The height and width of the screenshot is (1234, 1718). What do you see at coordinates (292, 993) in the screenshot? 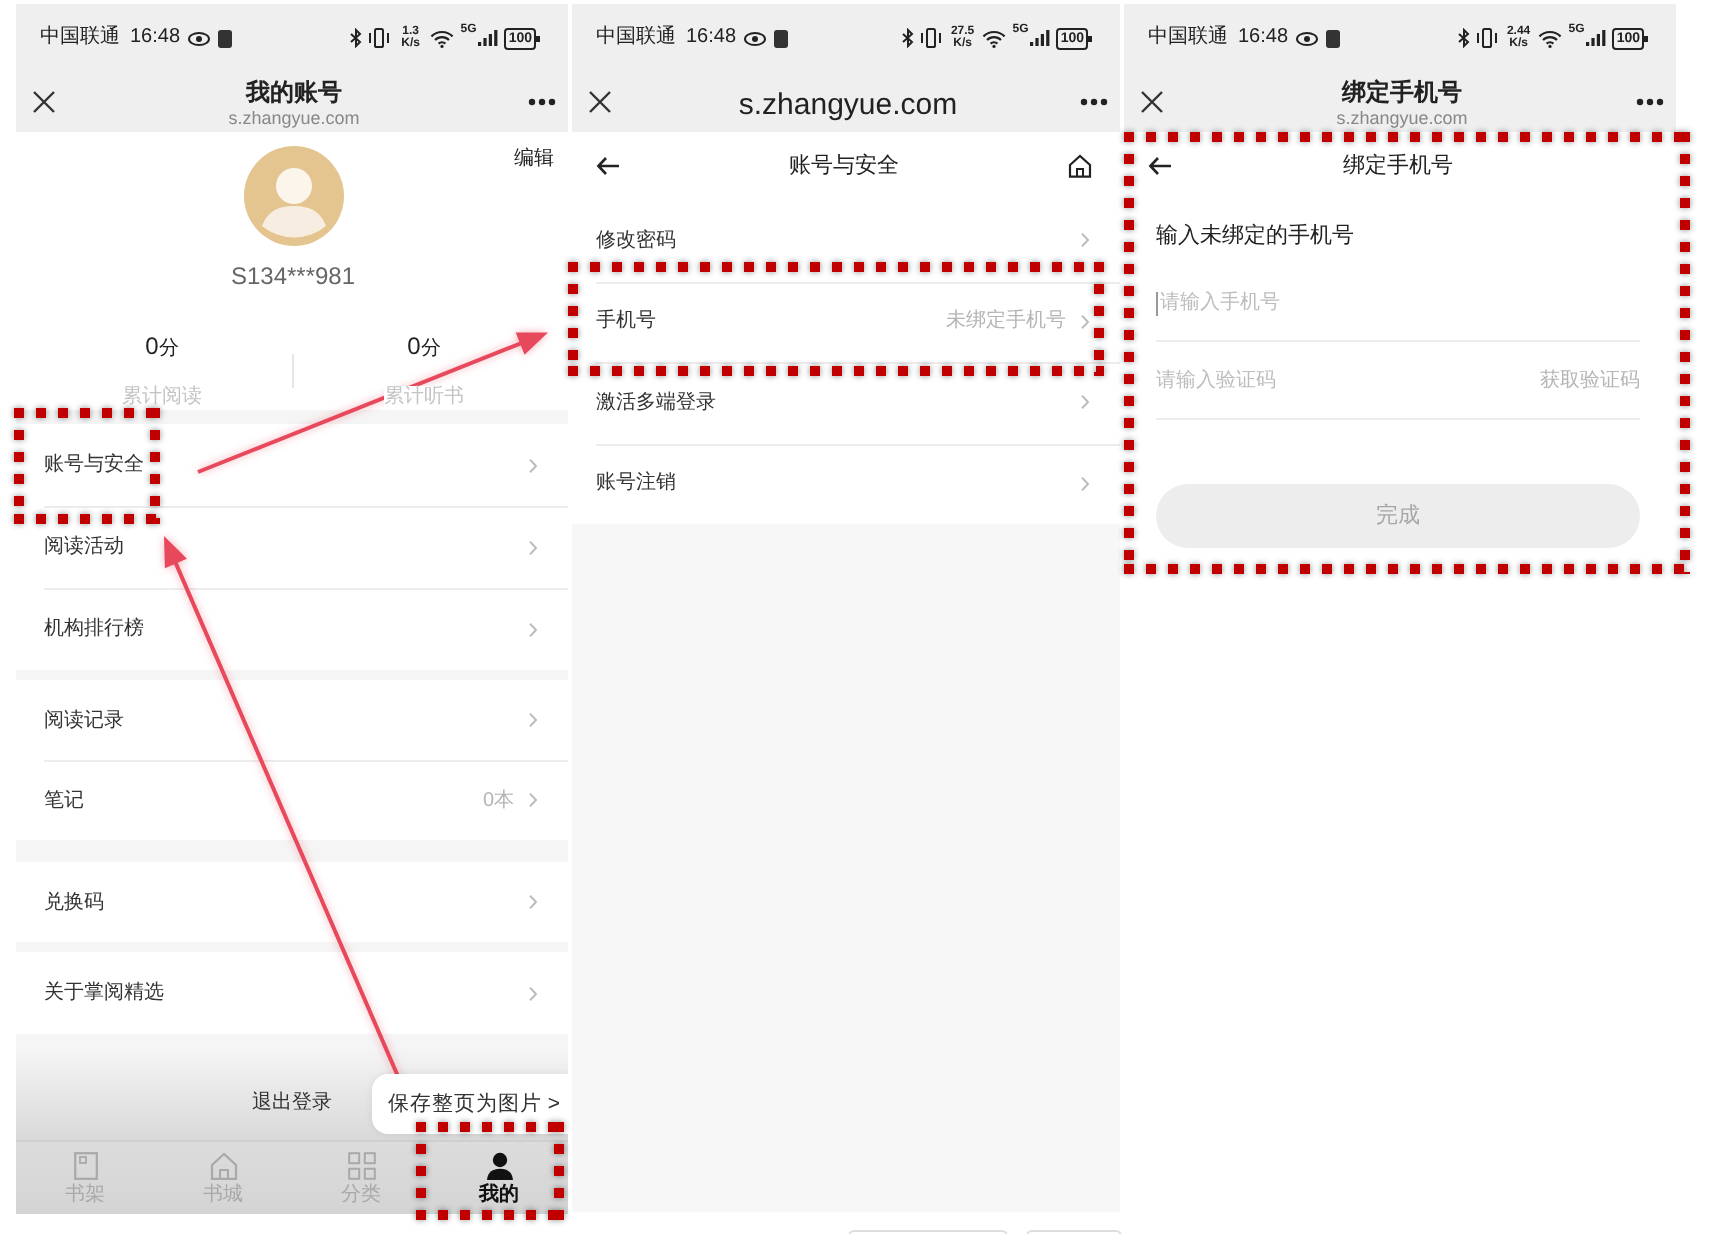
I see `menu-item: 关于掌阅精选` at bounding box center [292, 993].